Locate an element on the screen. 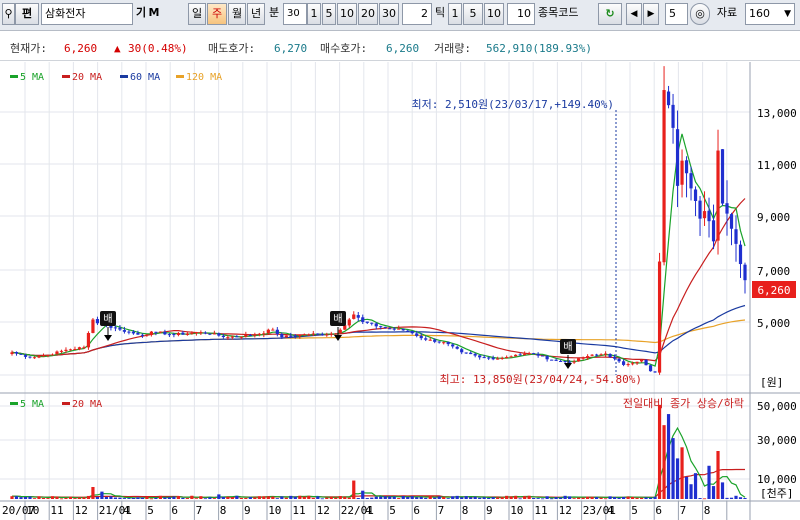 The image size is (800, 520). volume-tick: 30,000 is located at coordinates (777, 440).